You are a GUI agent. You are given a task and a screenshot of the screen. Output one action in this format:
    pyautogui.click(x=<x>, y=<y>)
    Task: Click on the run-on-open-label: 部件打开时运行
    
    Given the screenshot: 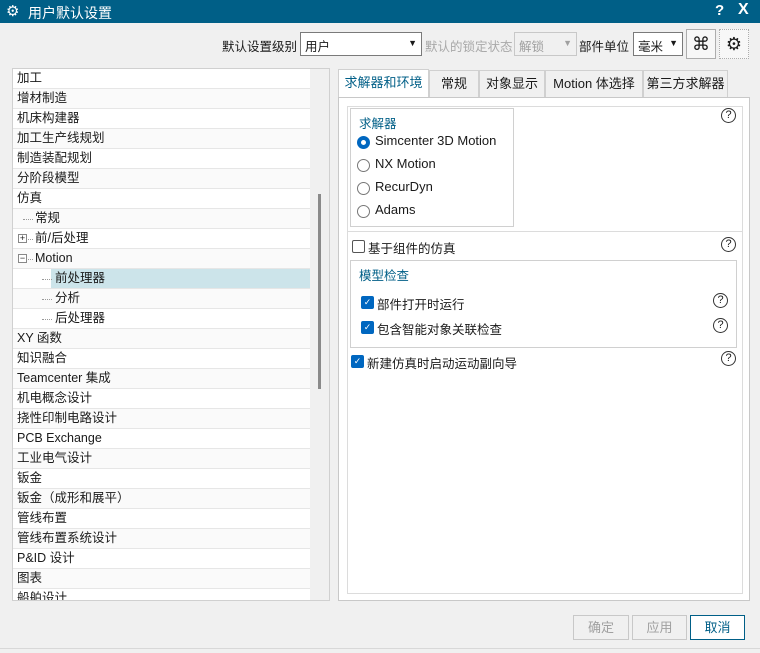 What is the action you would take?
    pyautogui.click(x=421, y=305)
    